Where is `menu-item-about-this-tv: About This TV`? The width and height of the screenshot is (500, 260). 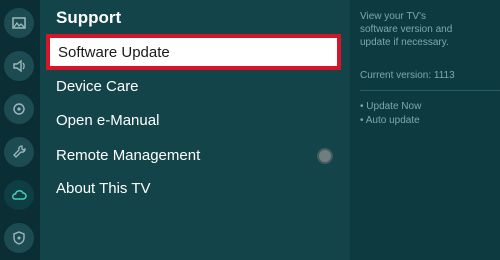 menu-item-about-this-tv: About This TV is located at coordinates (103, 188).